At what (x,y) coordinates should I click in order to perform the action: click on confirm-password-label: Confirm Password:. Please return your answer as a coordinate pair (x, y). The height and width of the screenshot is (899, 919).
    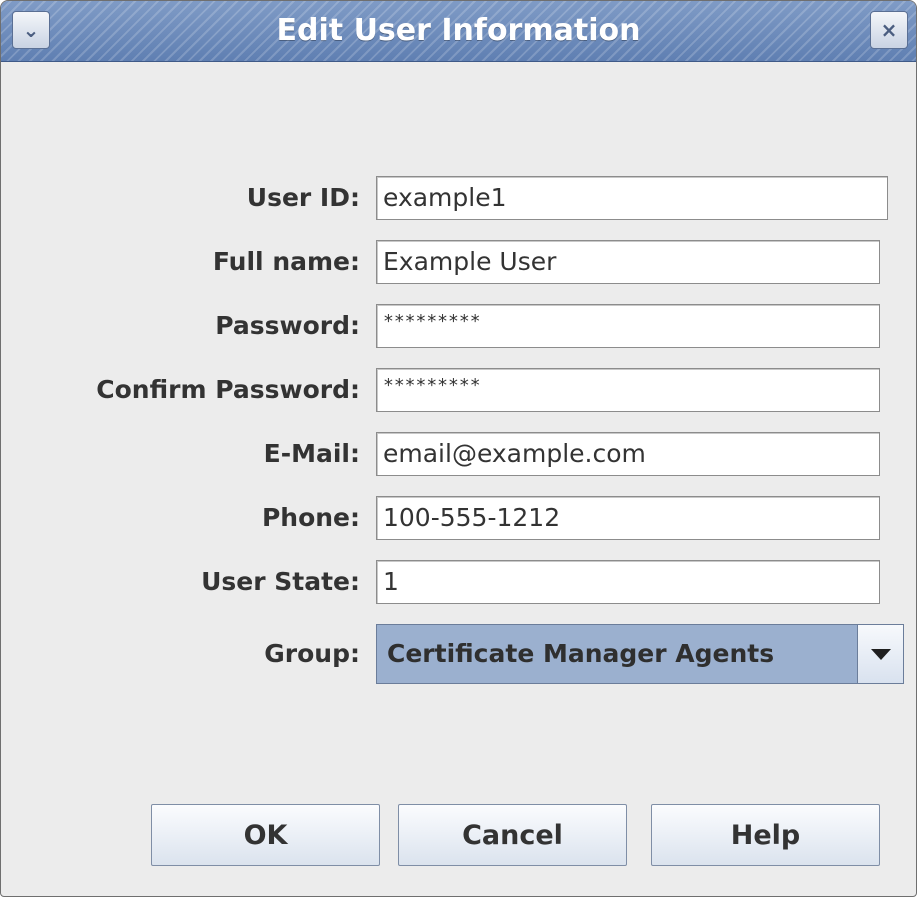
    Looking at the image, I should click on (228, 389).